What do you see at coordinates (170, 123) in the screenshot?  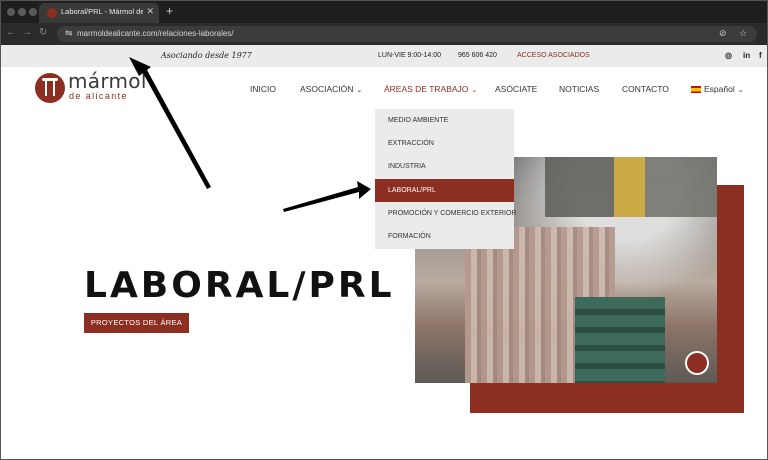 I see `arrow-to-url` at bounding box center [170, 123].